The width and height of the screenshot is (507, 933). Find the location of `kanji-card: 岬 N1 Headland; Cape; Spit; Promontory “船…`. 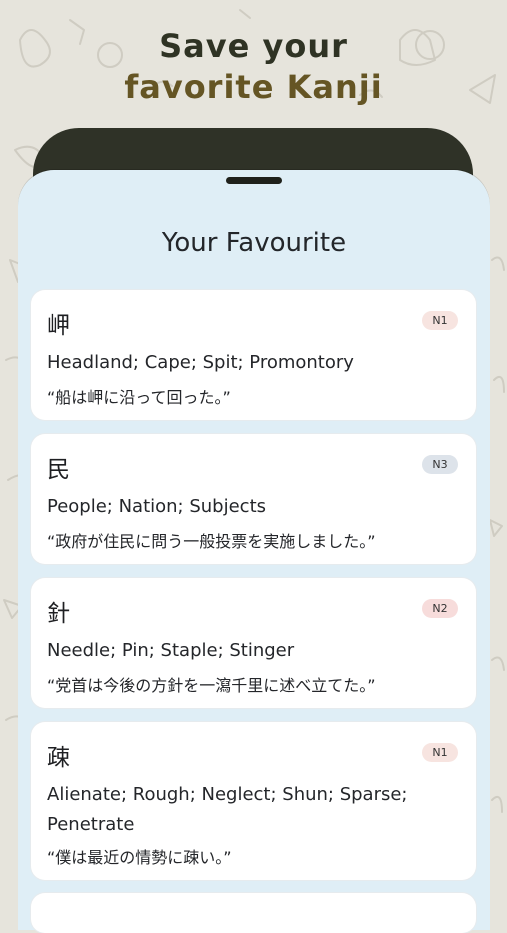

kanji-card: 岬 N1 Headland; Cape; Spit; Promontory “船… is located at coordinates (253, 355).